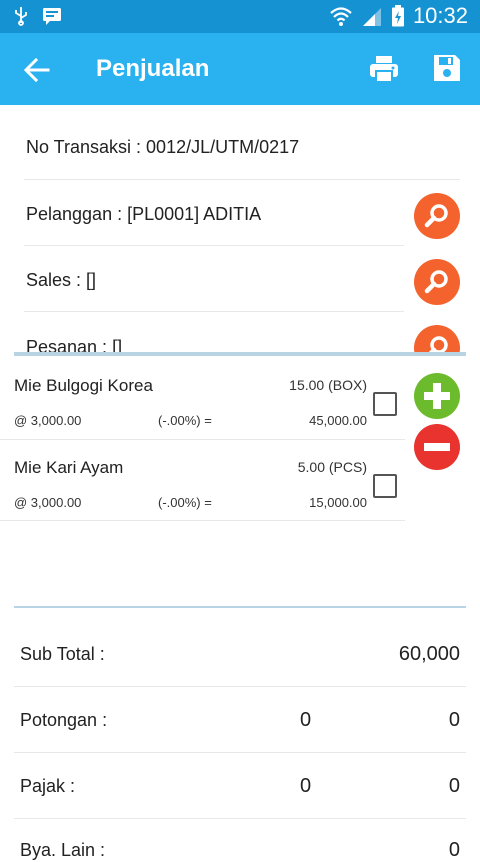 This screenshot has height=862, width=480. I want to click on sales-search-button, so click(437, 282).